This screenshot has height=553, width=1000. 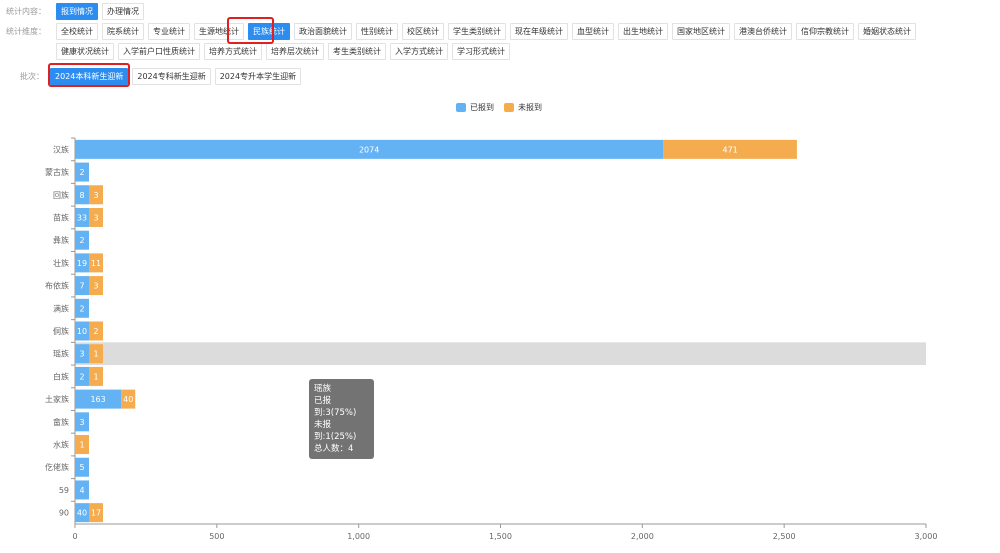 What do you see at coordinates (61, 331) in the screenshot?
I see `y-tick-label: 侗族` at bounding box center [61, 331].